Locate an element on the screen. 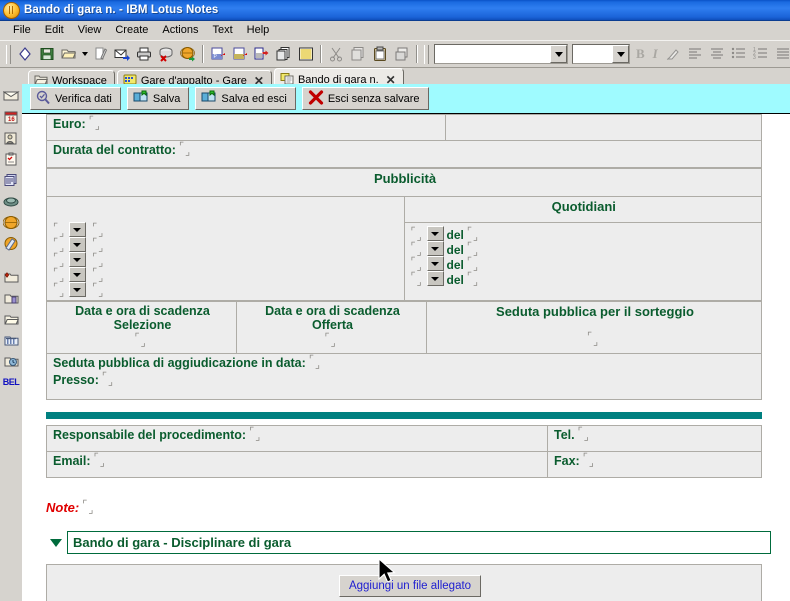 The image size is (790, 601). menu-bar: File Edit View Create Actions Text Help is located at coordinates (395, 30).